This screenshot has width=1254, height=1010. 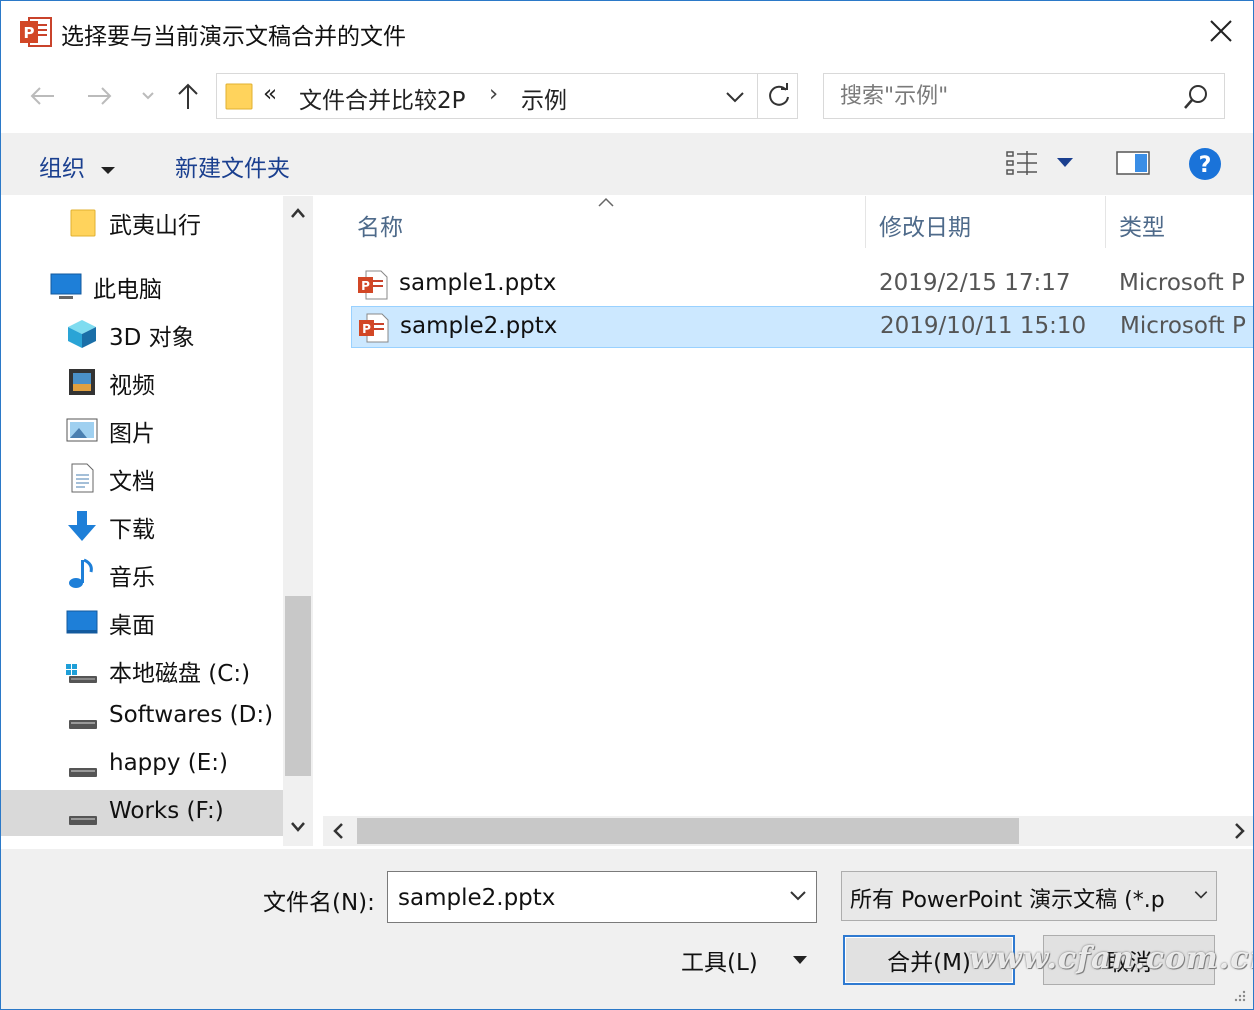 I want to click on breadcrumb-item: 文件合并比较2P, so click(x=382, y=98).